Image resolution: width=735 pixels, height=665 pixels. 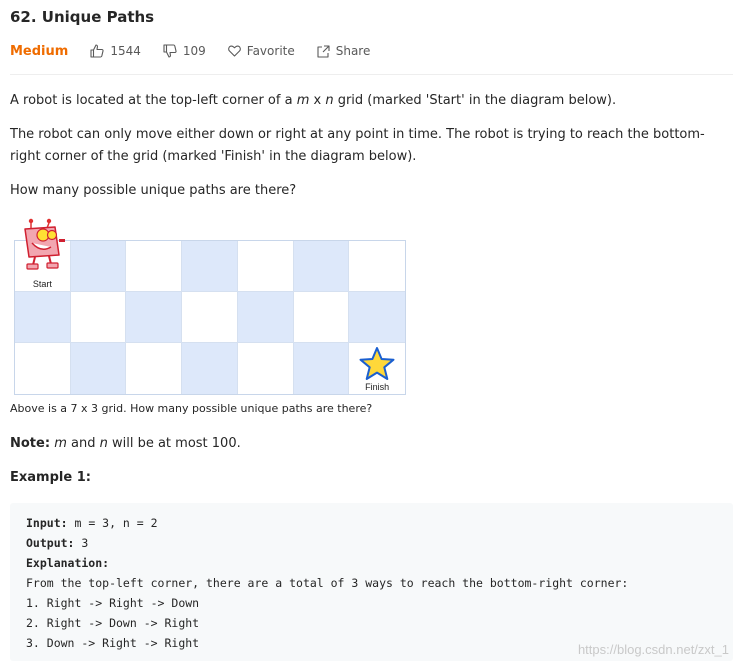 I want to click on example-line: 2. Right -> Down -> Right, so click(x=113, y=623).